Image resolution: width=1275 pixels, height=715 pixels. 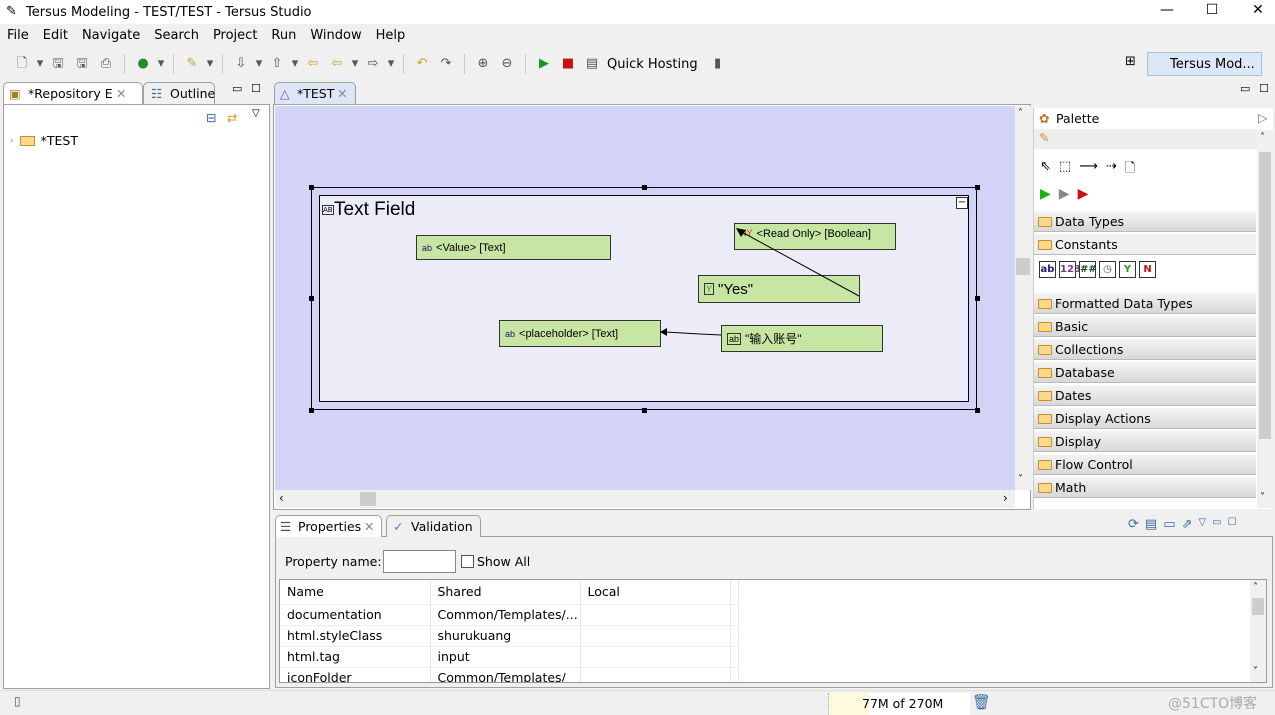 What do you see at coordinates (1167, 12) in the screenshot?
I see `minimize-button: —` at bounding box center [1167, 12].